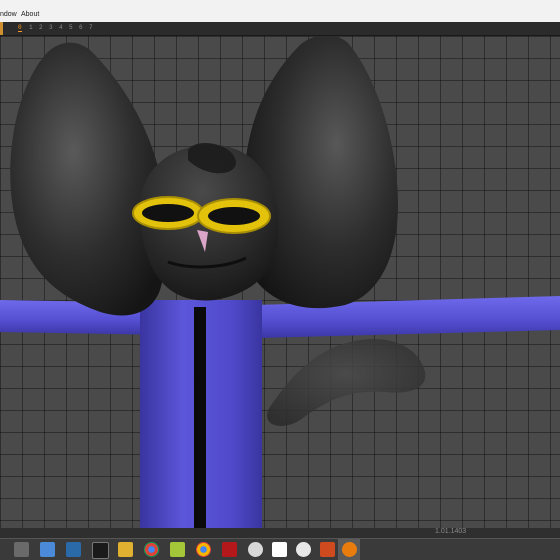 This screenshot has height=560, width=560. I want to click on frame-tick: 6, so click(81, 27).